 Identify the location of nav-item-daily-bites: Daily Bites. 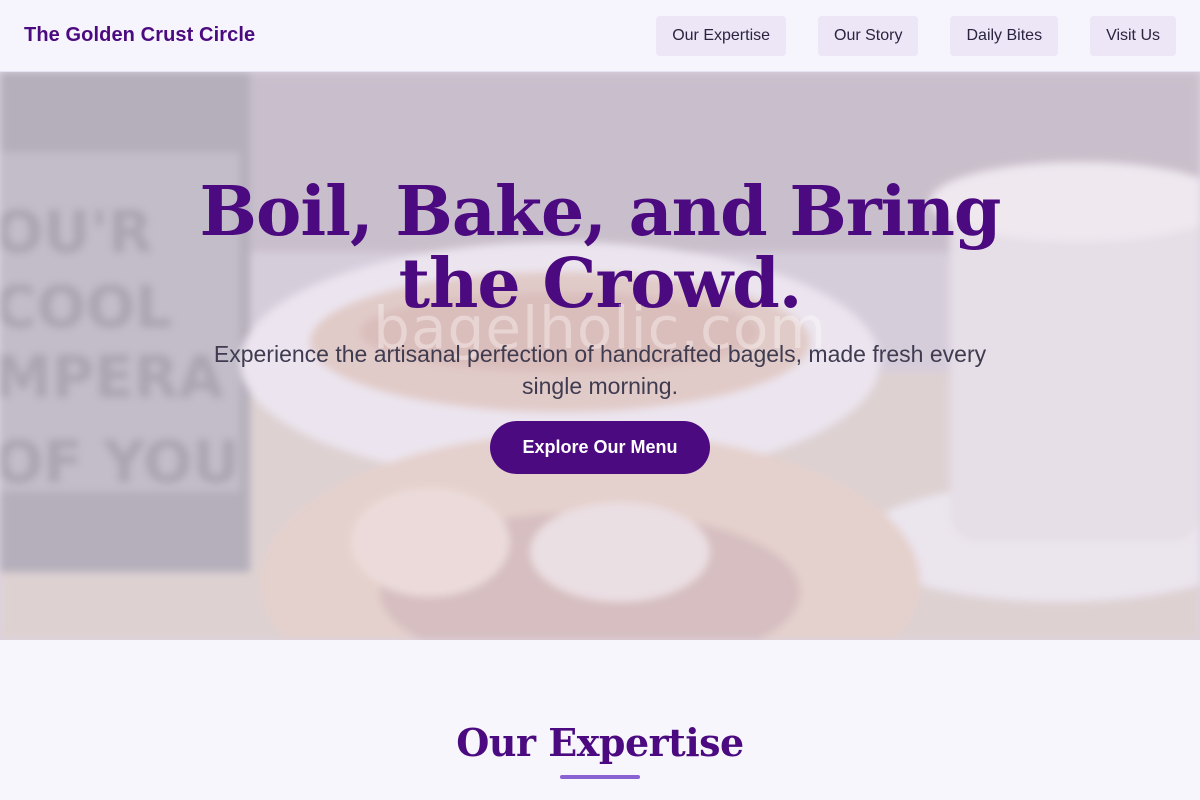
(1004, 35).